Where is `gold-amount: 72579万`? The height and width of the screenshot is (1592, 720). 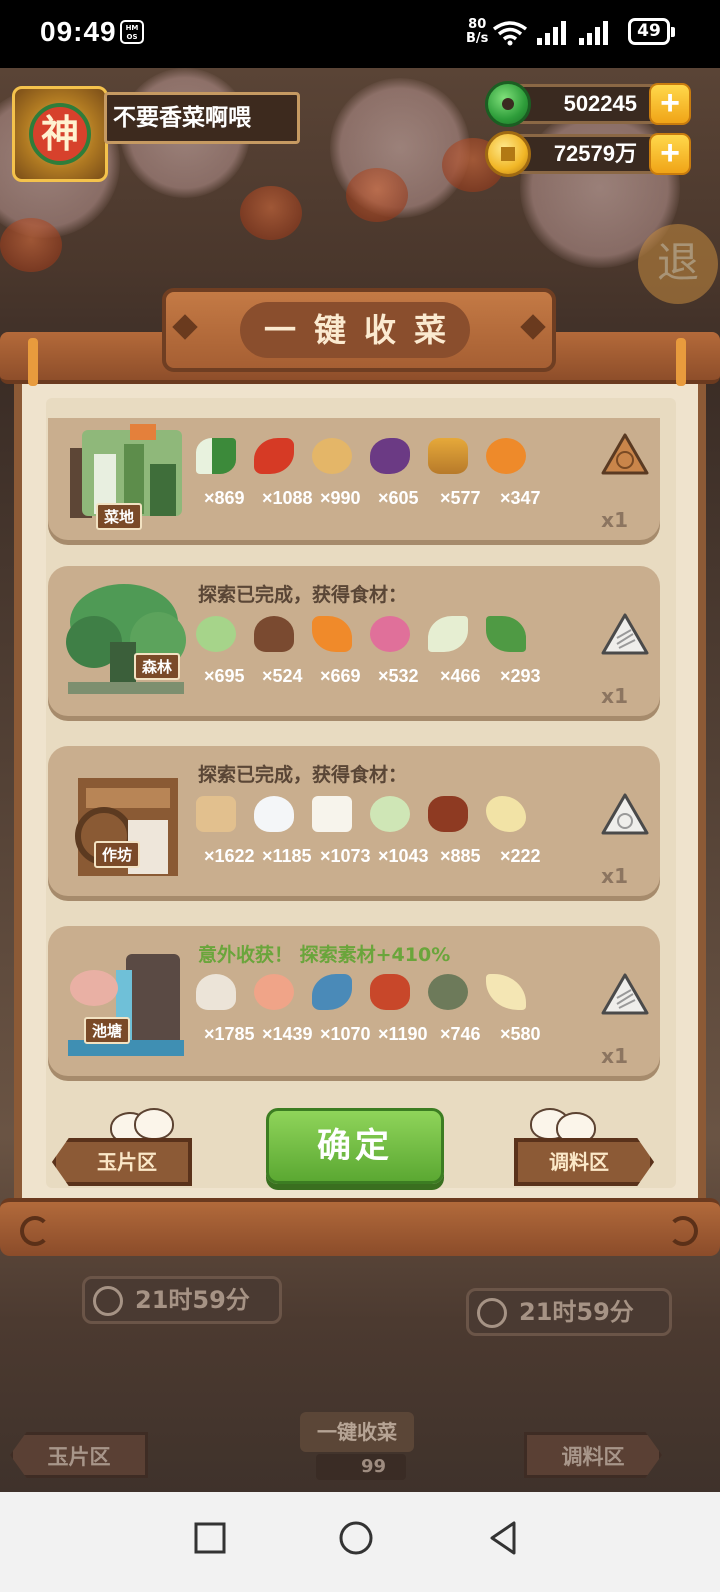 gold-amount: 72579万 is located at coordinates (595, 153).